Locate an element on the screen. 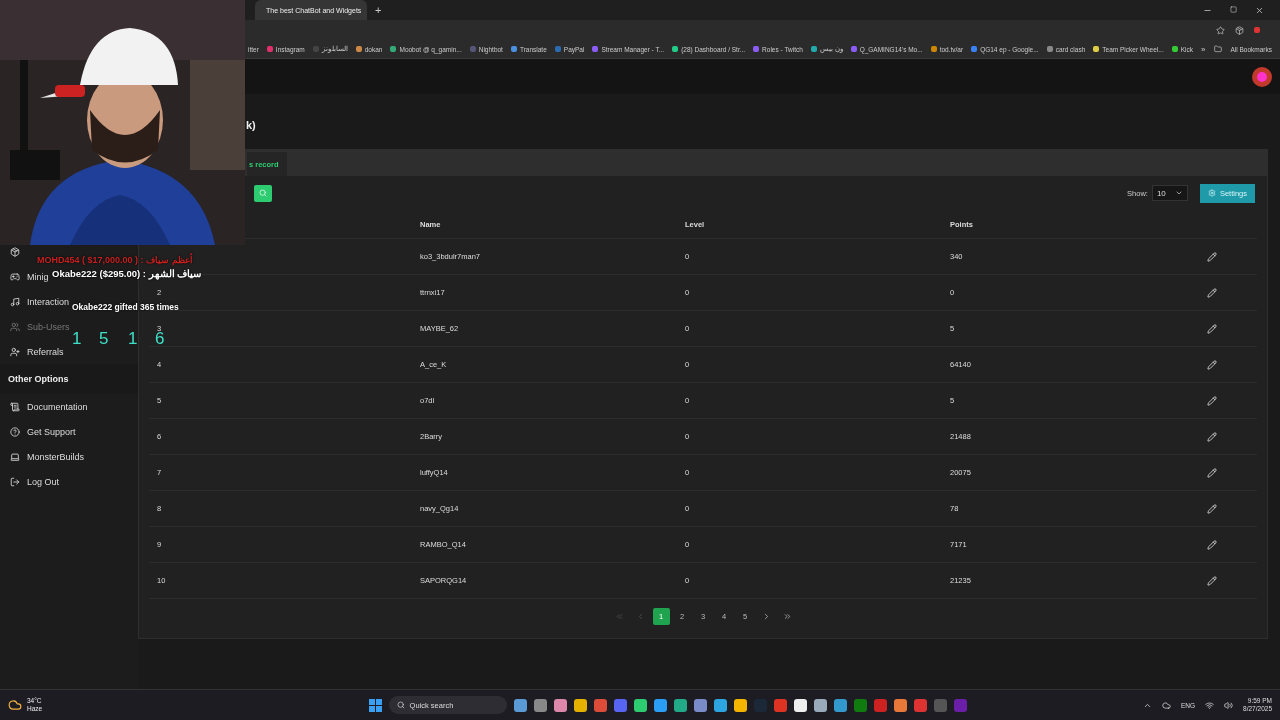 The height and width of the screenshot is (720, 1280). page-title: k) is located at coordinates (251, 125).